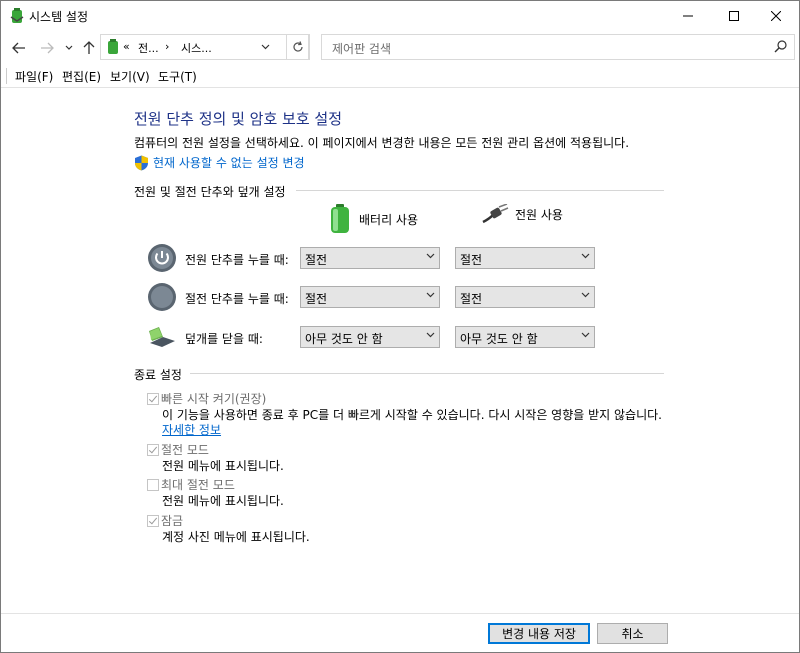 The image size is (800, 653). I want to click on maximize-button, so click(734, 16).